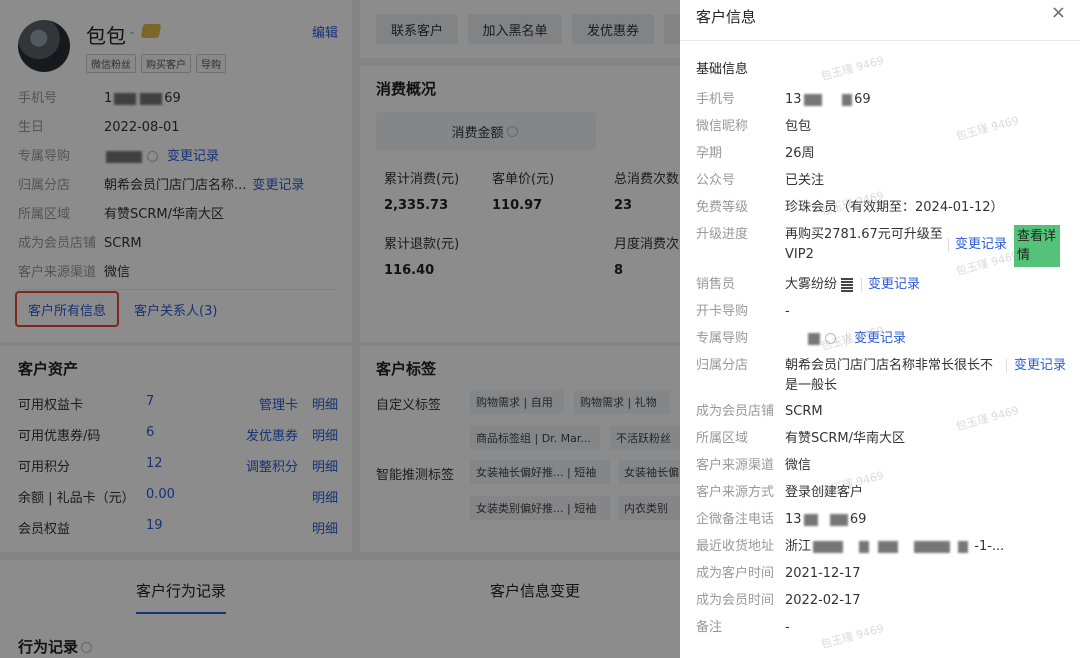 The height and width of the screenshot is (658, 1080). I want to click on field-value: 朝希会员门店门店名称非常长很长不, so click(889, 365).